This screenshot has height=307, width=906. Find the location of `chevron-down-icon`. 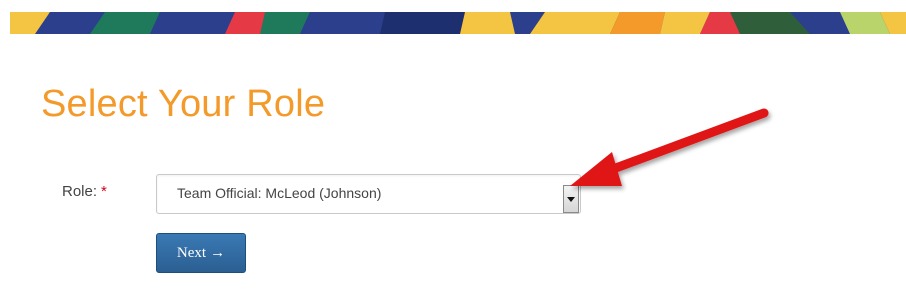

chevron-down-icon is located at coordinates (571, 199).